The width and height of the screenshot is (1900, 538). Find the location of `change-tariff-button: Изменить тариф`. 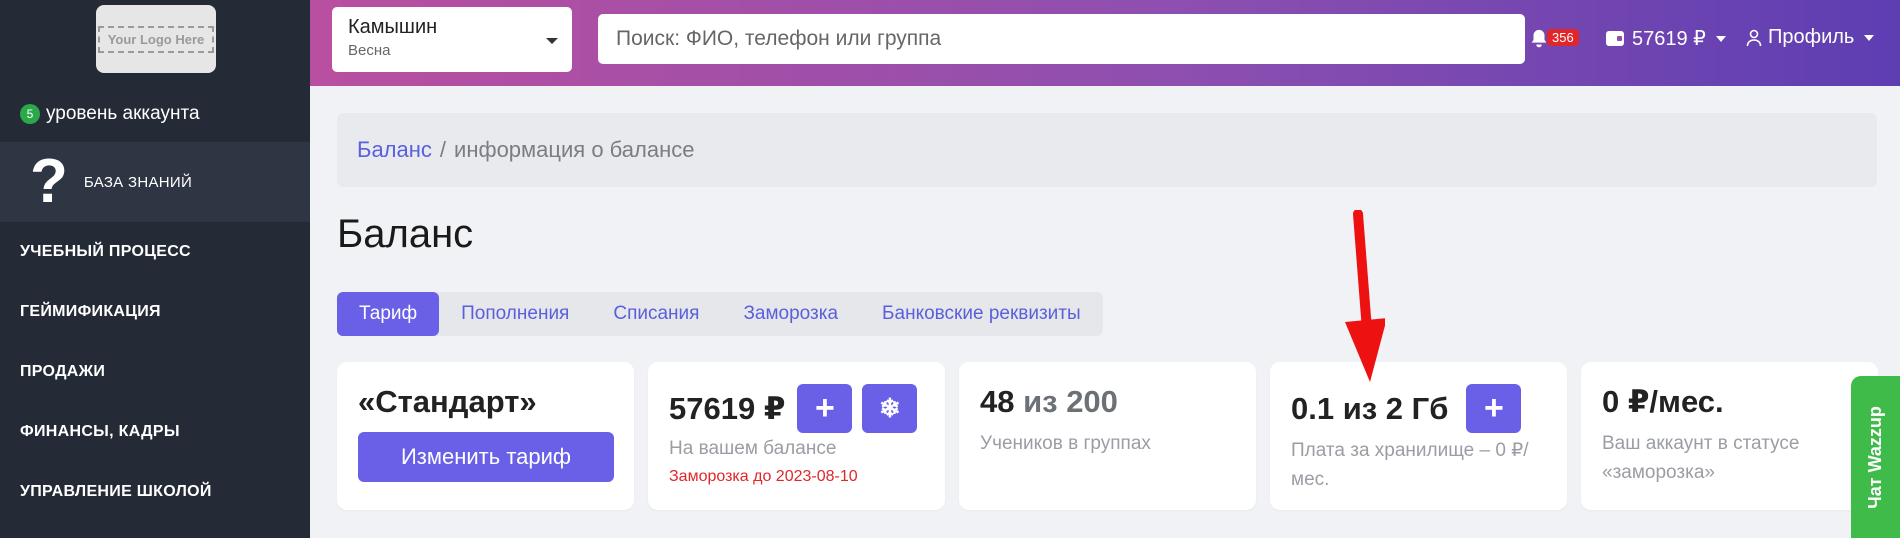

change-tariff-button: Изменить тариф is located at coordinates (486, 457).